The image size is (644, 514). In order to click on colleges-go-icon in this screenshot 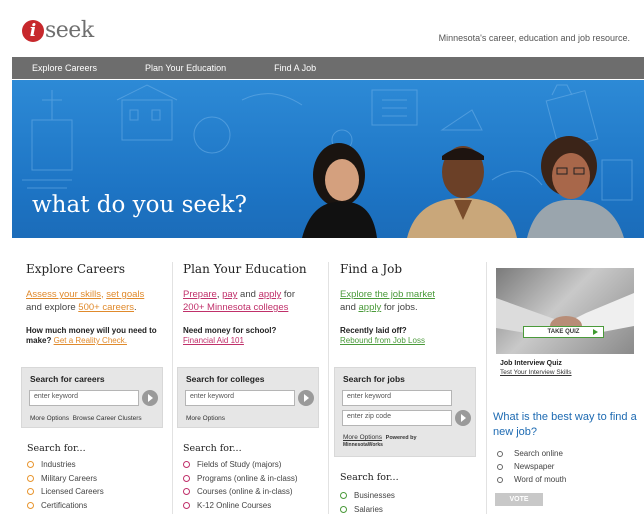, I will do `click(306, 398)`.